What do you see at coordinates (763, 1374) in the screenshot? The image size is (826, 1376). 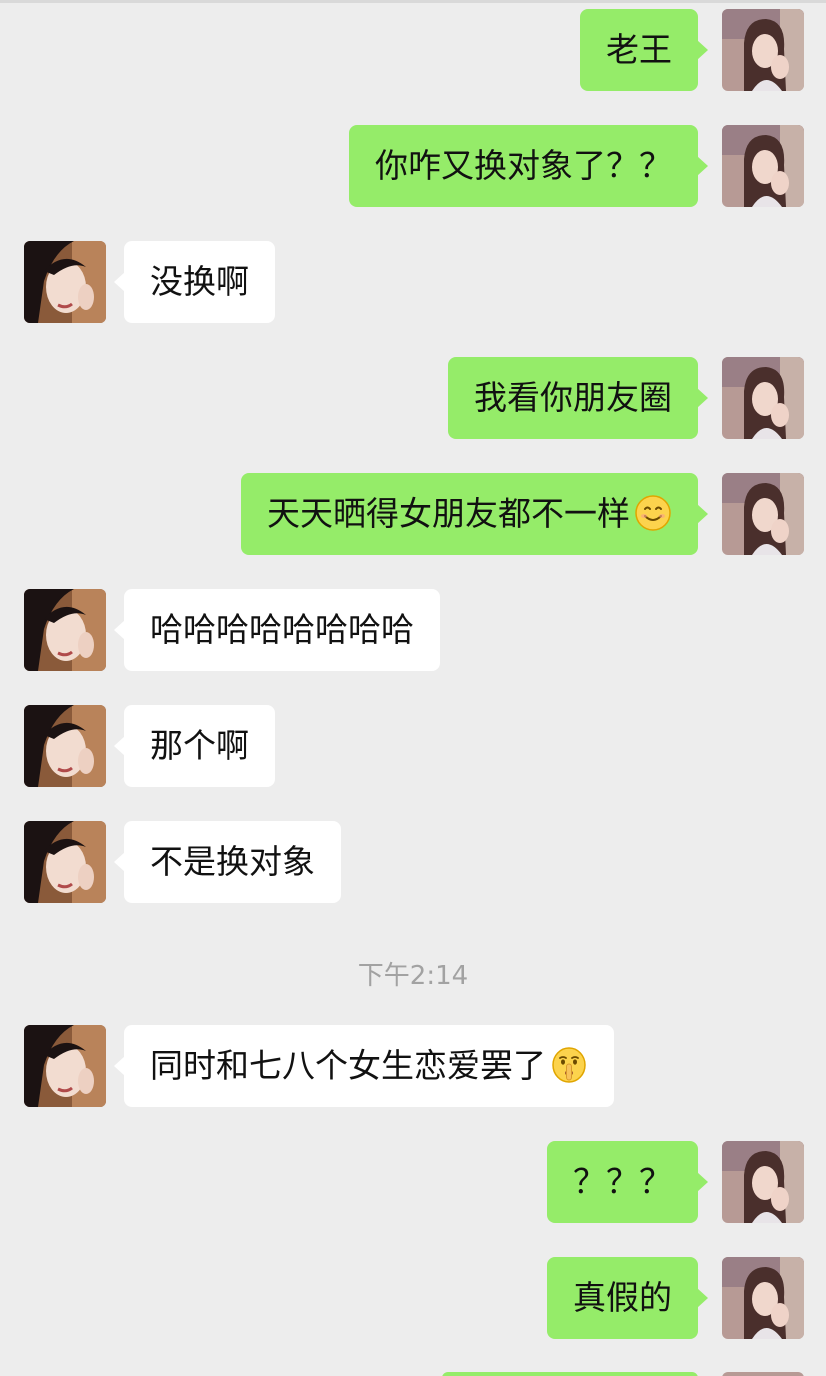 I see `my-avatar-partial` at bounding box center [763, 1374].